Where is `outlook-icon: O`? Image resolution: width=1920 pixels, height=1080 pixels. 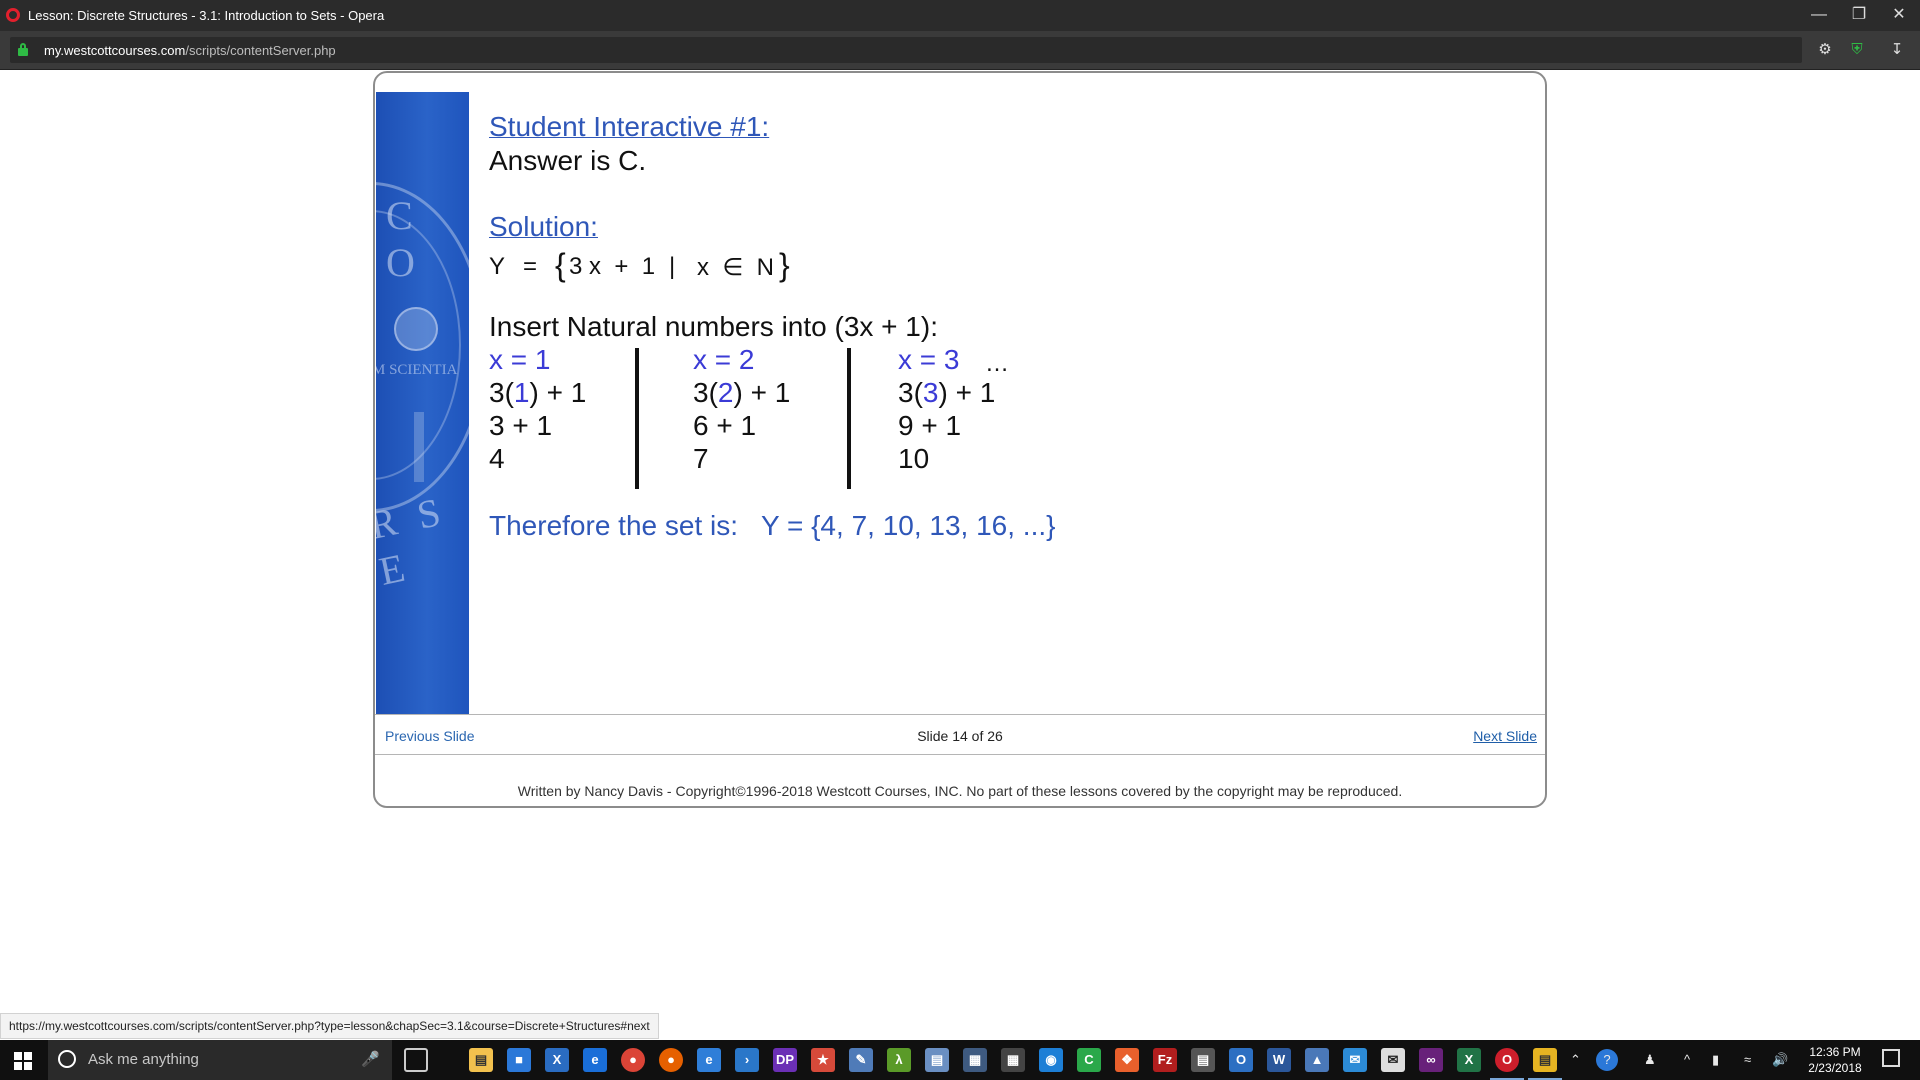
outlook-icon: O is located at coordinates (1241, 1060).